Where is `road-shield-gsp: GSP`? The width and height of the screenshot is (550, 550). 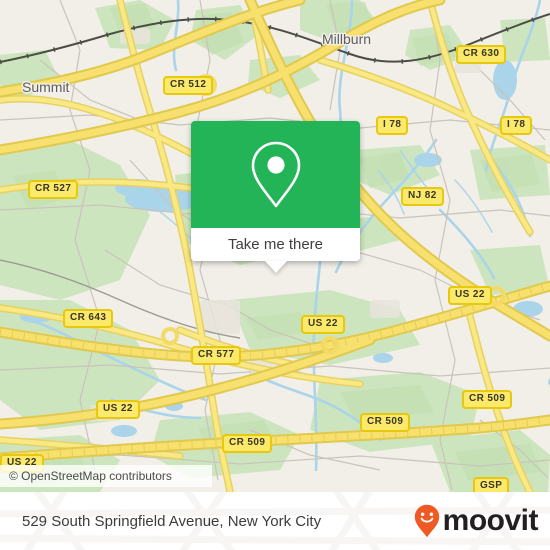
road-shield-gsp: GSP is located at coordinates (491, 484).